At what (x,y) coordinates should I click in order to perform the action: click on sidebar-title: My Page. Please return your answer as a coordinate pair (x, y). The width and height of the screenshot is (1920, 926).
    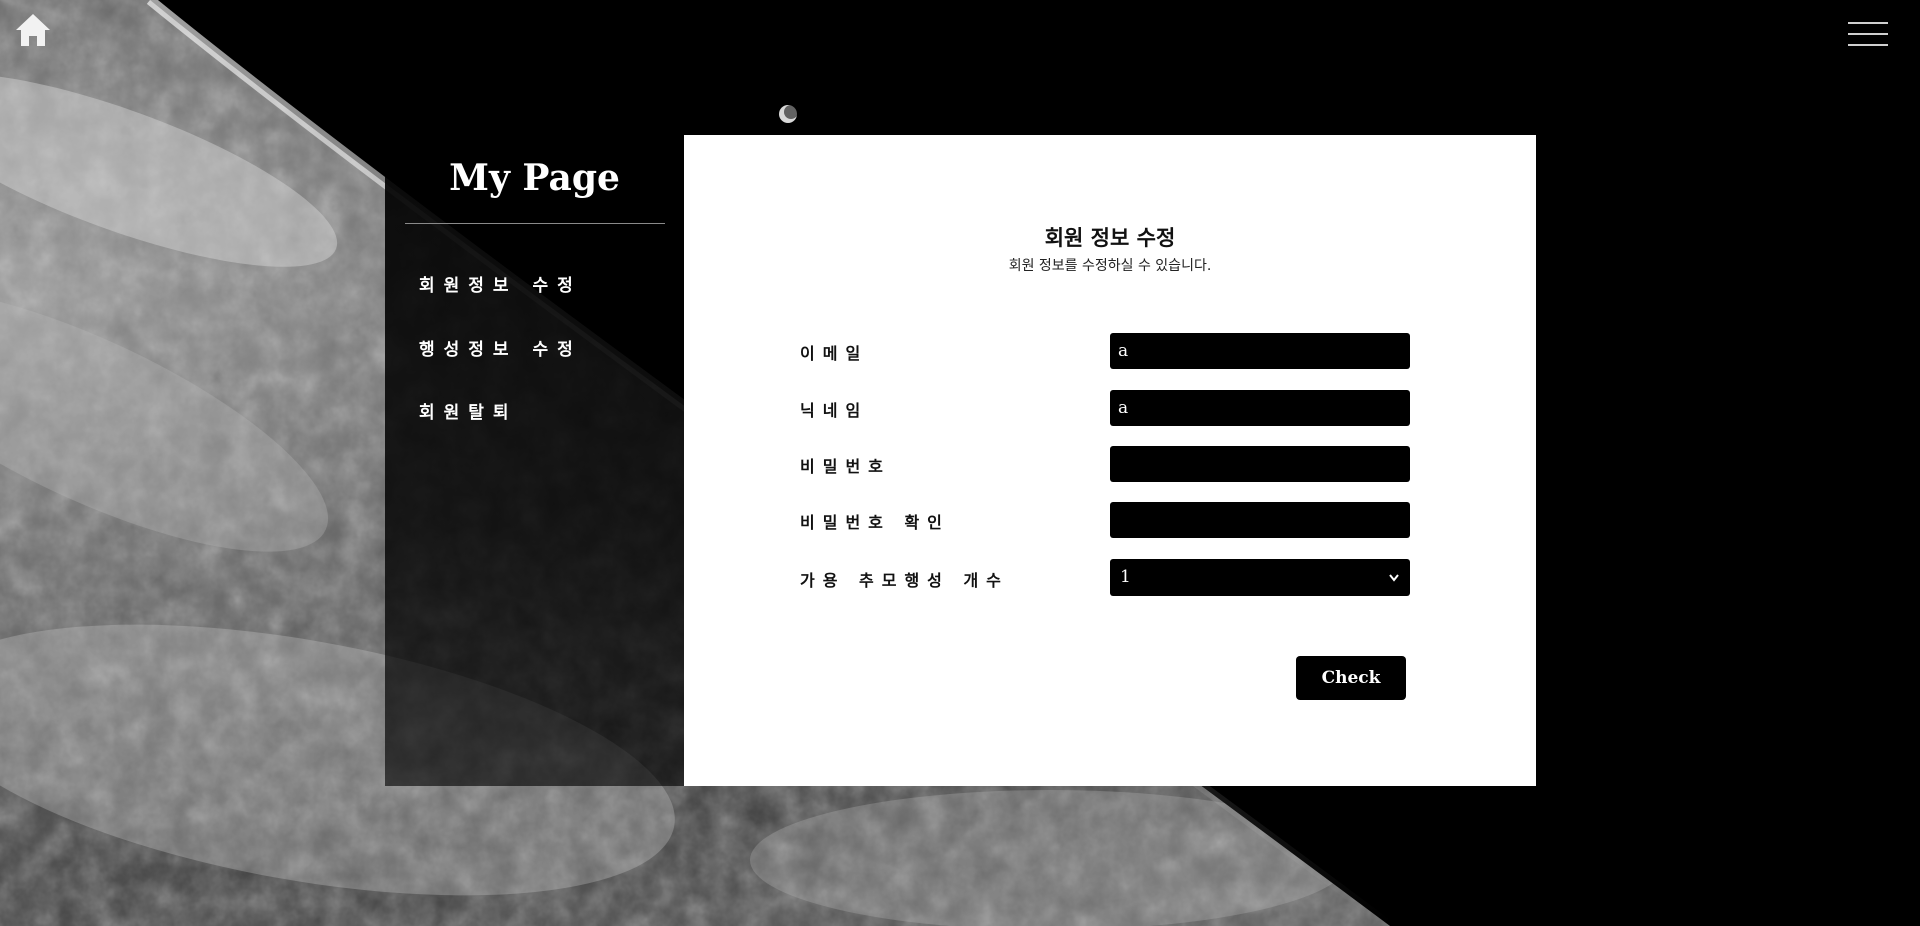
    Looking at the image, I should click on (534, 178).